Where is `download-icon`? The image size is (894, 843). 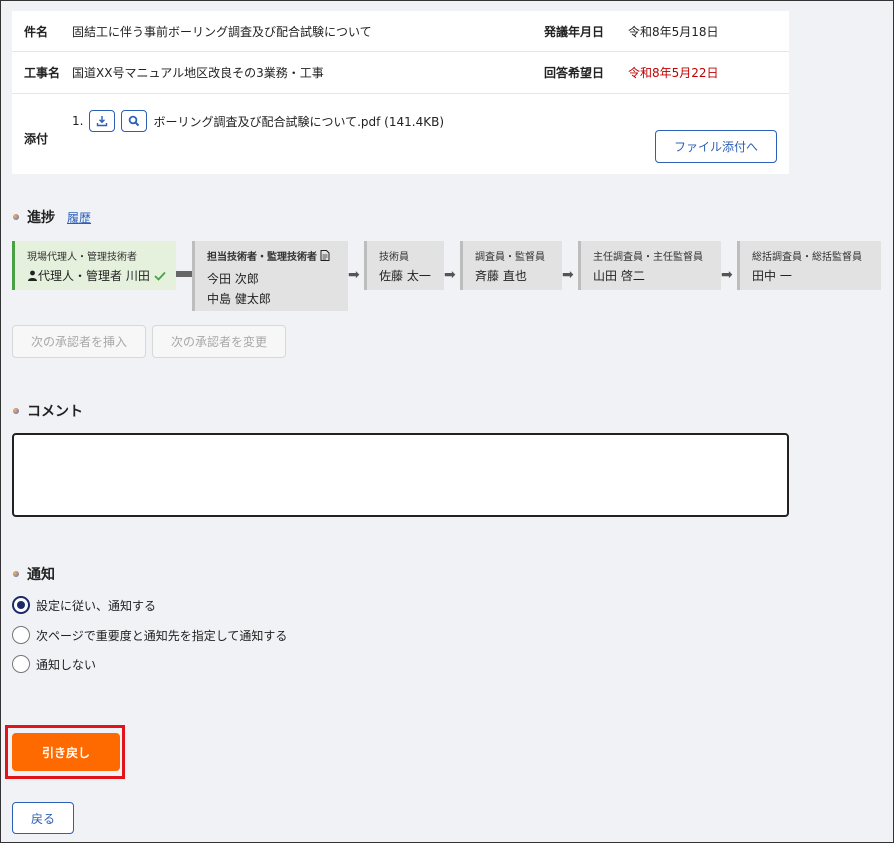
download-icon is located at coordinates (102, 121).